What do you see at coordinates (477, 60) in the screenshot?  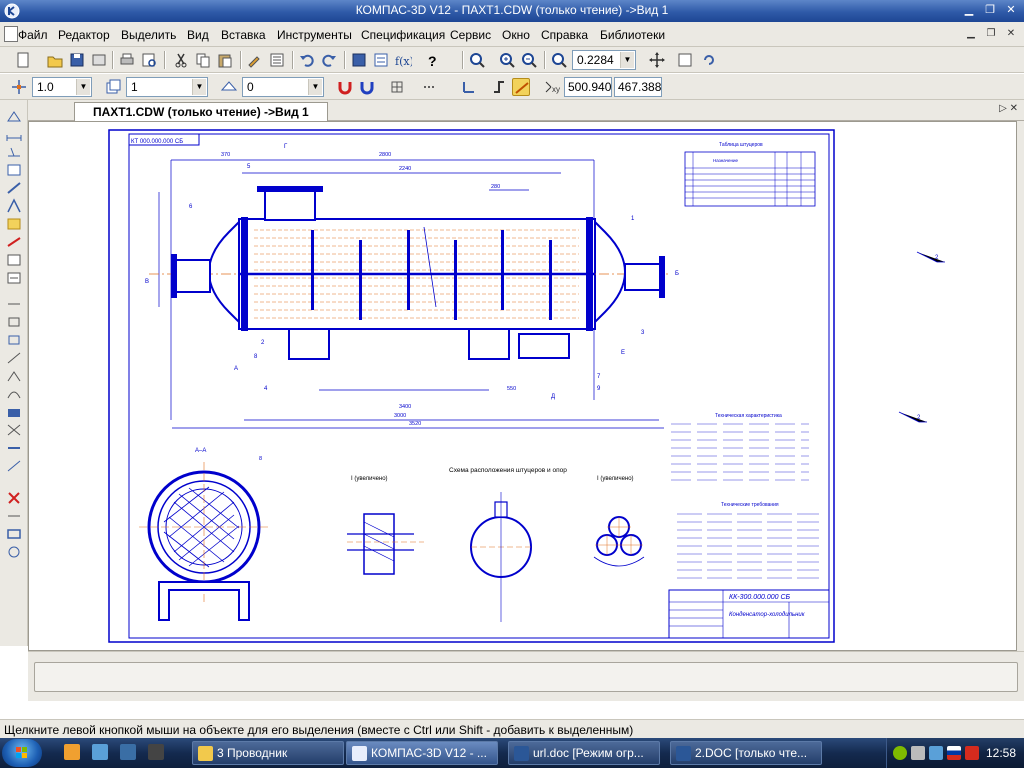 I see `zoom-frame-icon` at bounding box center [477, 60].